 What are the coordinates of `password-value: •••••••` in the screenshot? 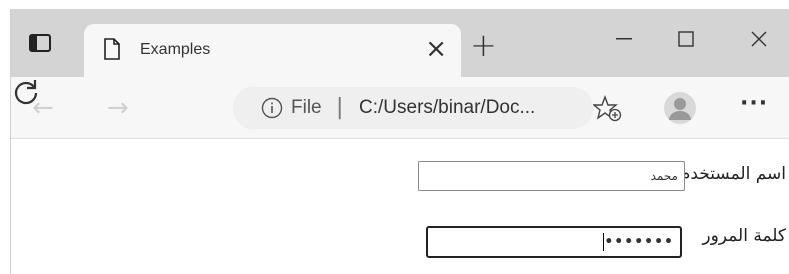 It's located at (639, 242).